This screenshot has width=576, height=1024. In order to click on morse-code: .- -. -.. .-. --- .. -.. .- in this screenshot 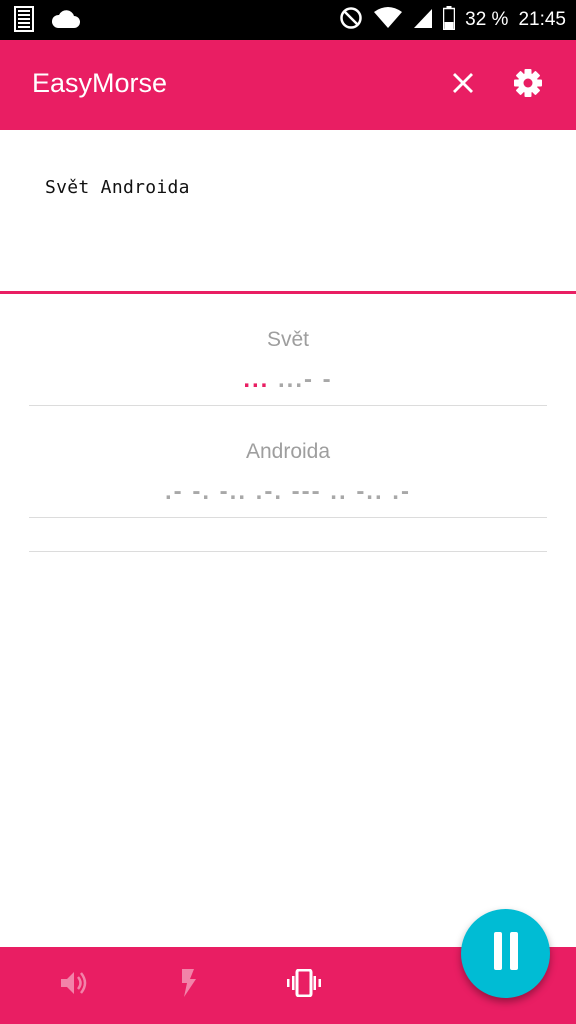, I will do `click(288, 492)`.